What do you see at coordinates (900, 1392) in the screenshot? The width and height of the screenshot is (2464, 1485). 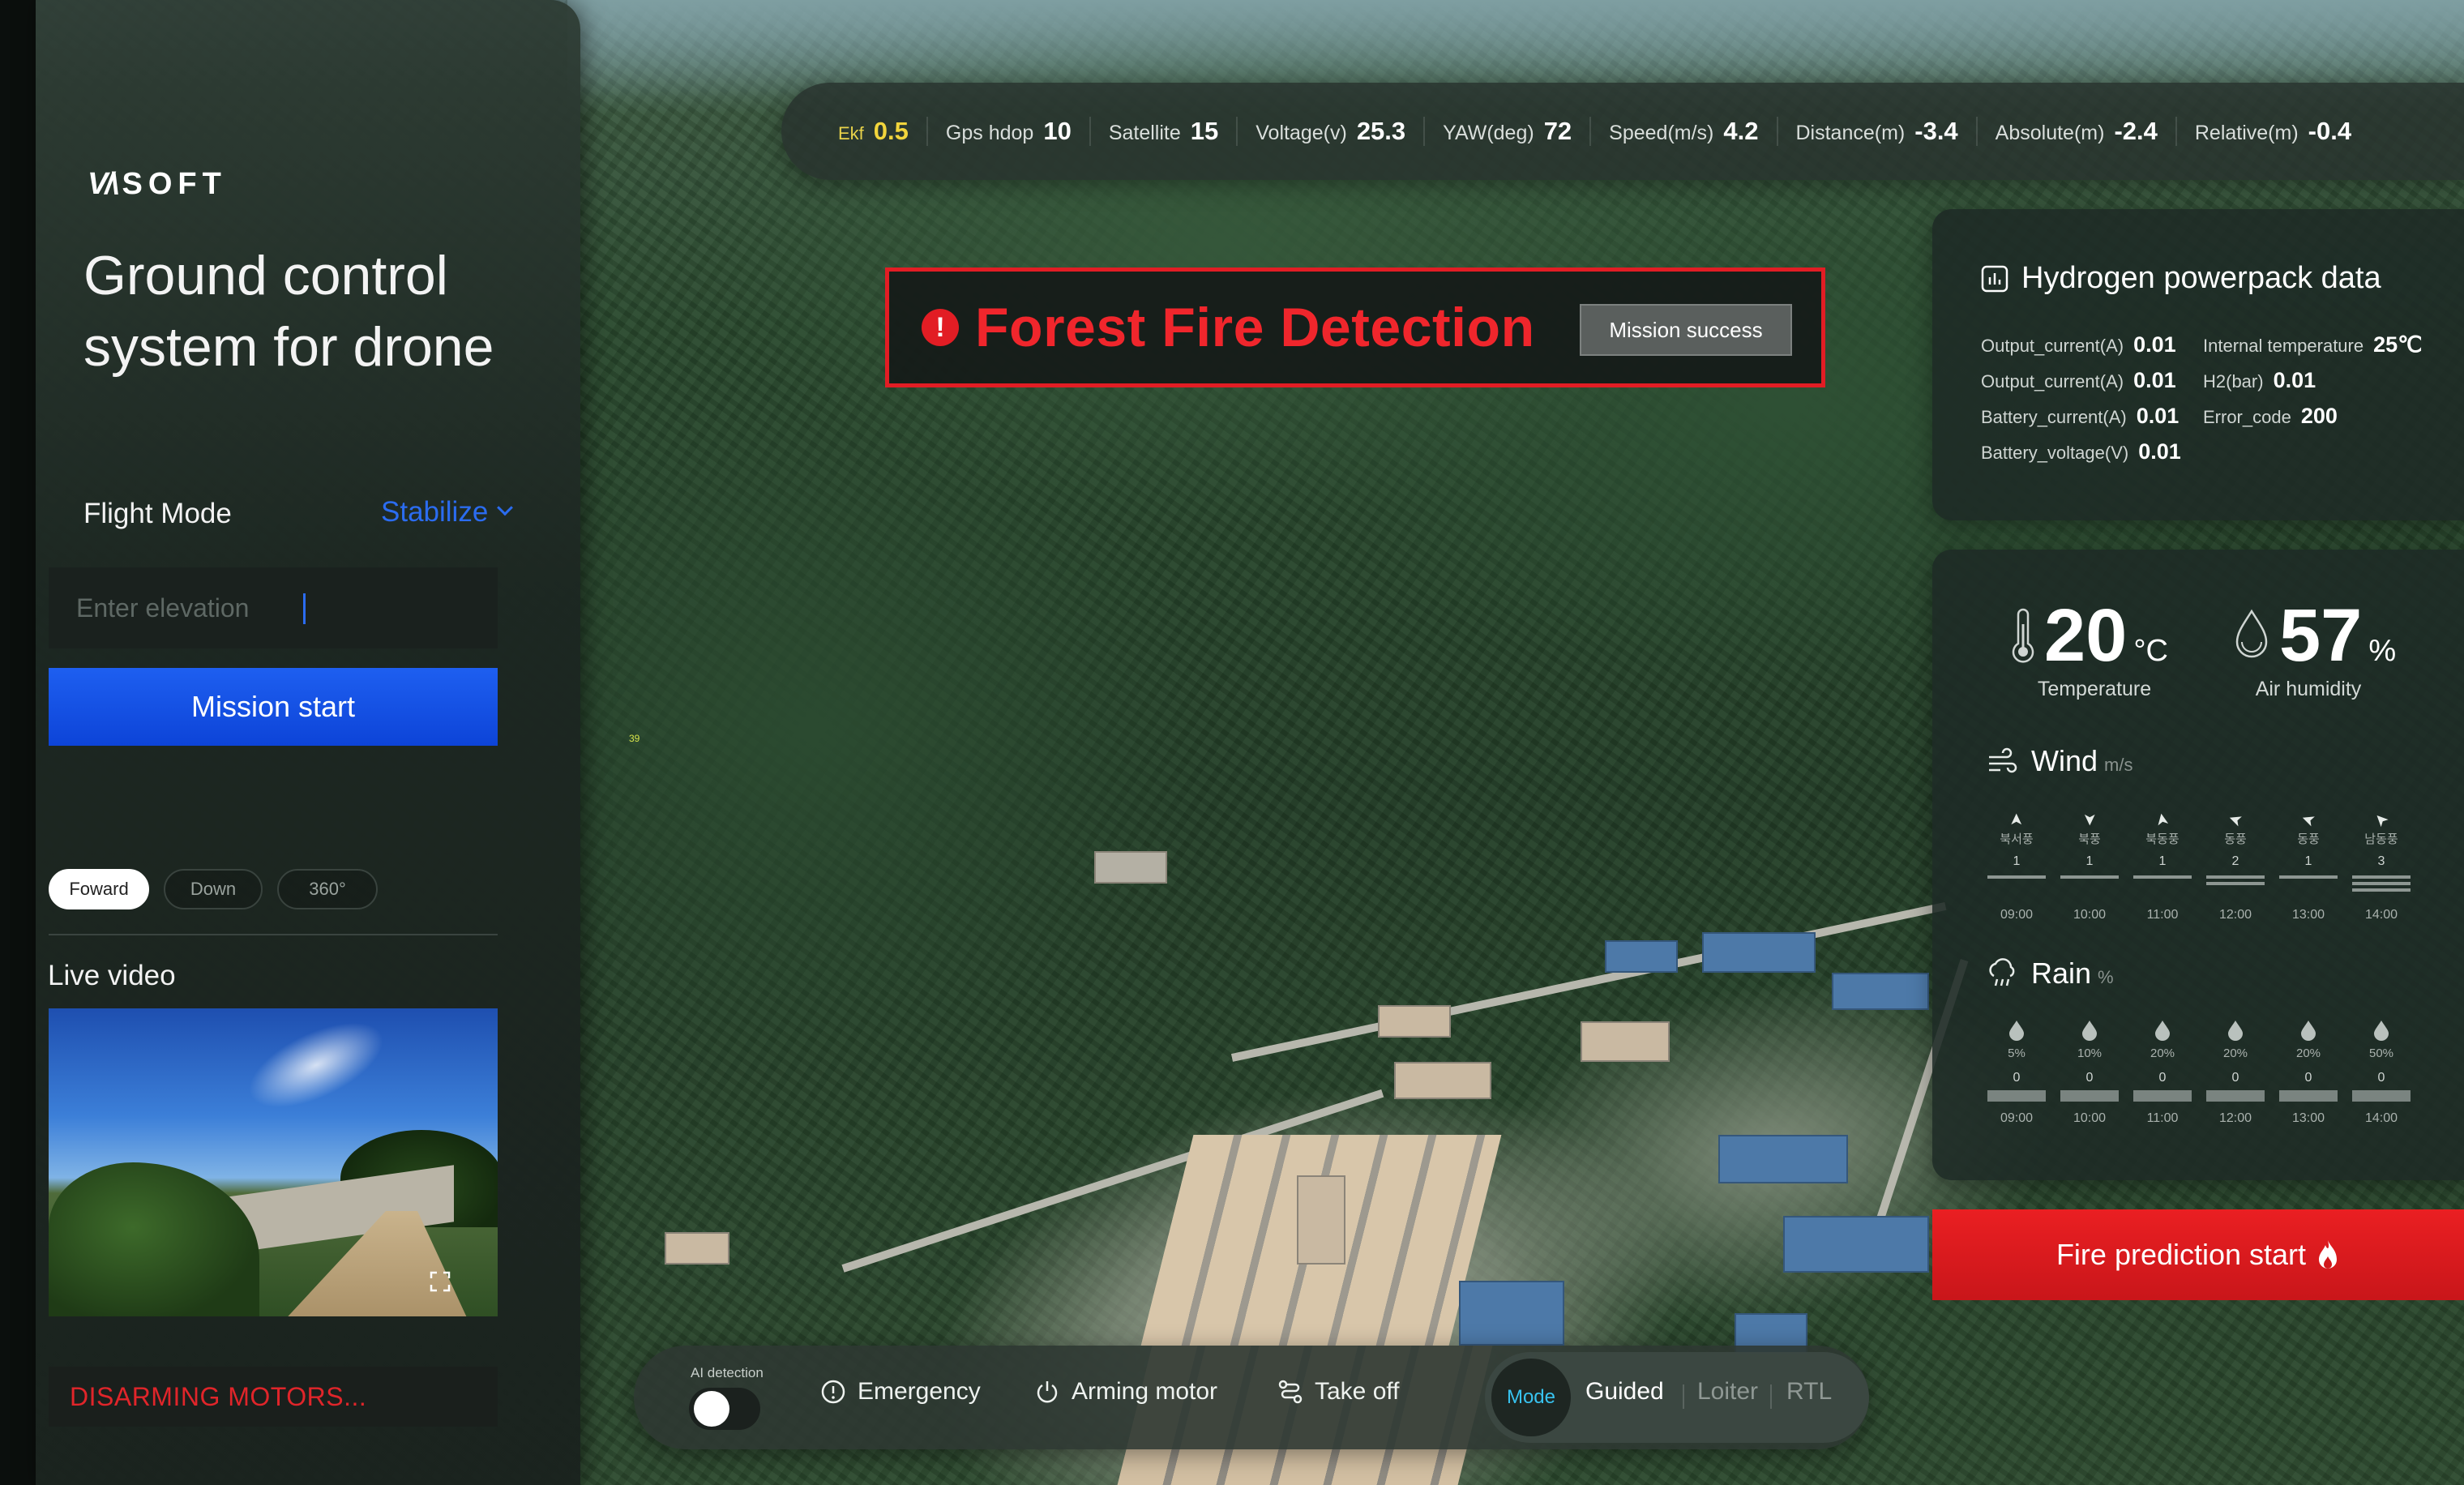 I see `emergency-button: Emergency` at bounding box center [900, 1392].